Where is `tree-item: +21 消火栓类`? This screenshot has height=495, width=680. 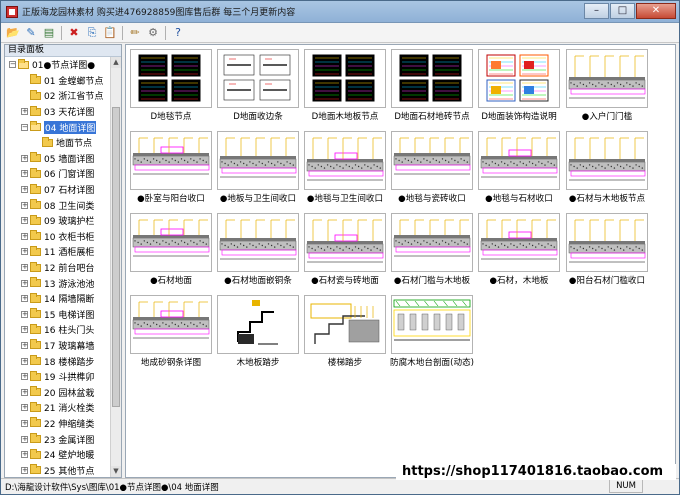
tree-item: +21 消火栓类 is located at coordinates (57, 408).